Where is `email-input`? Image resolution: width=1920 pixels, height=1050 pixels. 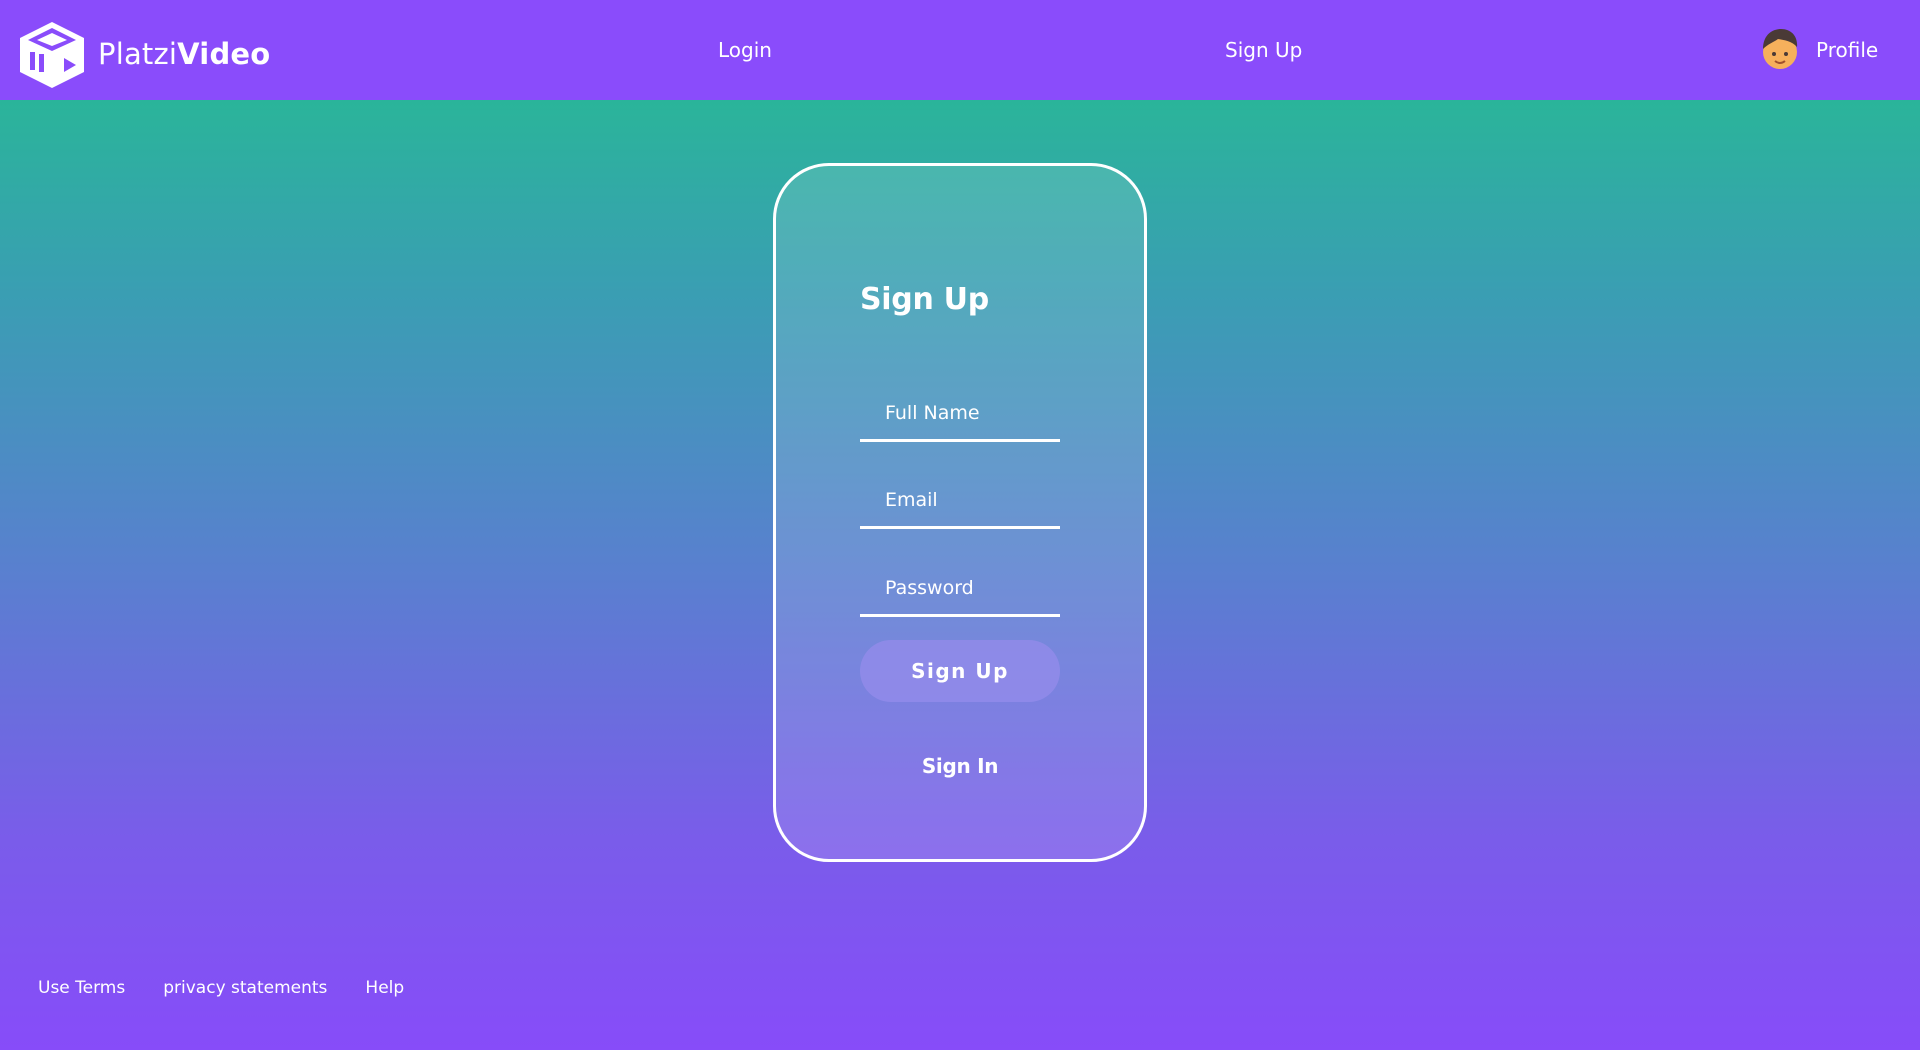 email-input is located at coordinates (960, 501).